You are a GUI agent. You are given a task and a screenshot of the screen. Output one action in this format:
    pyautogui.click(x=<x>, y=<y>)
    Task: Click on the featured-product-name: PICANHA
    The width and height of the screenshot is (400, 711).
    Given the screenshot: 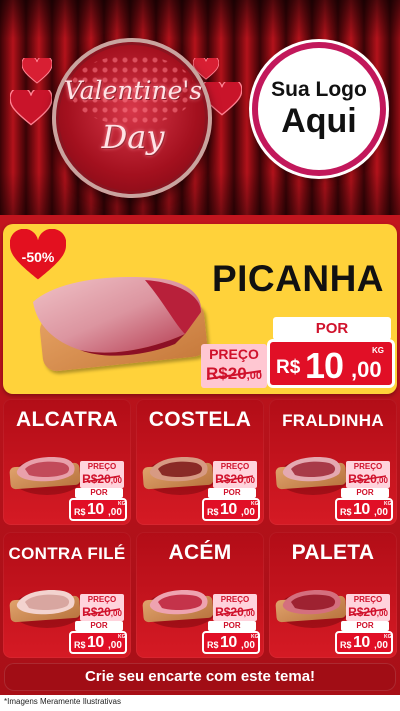 What is the action you would take?
    pyautogui.click(x=298, y=278)
    